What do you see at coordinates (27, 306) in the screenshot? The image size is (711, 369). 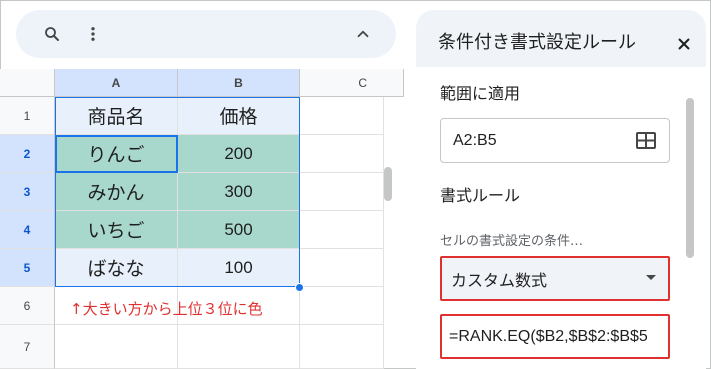 I see `row-header-6: 6` at bounding box center [27, 306].